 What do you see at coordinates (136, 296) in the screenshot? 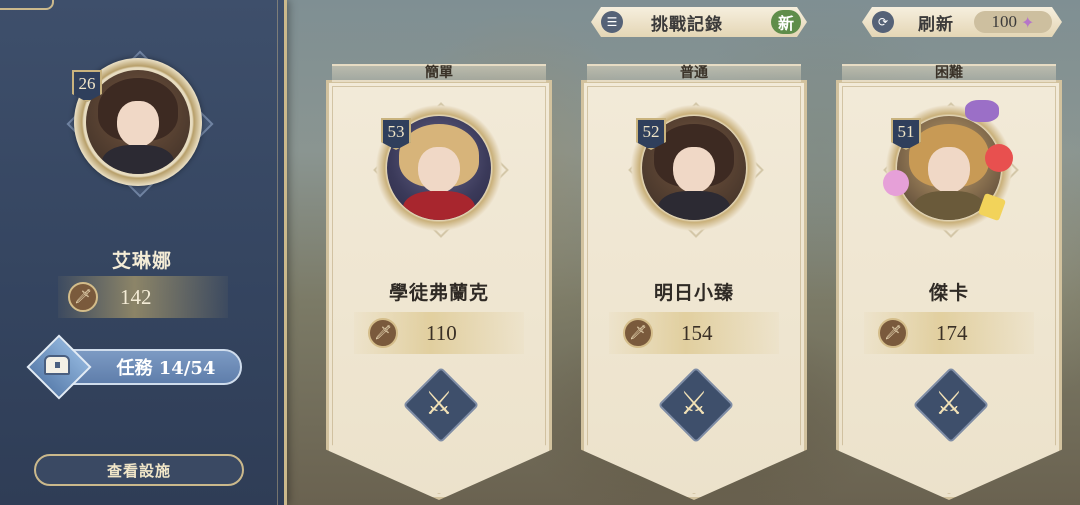
I see `player-power-value: 142` at bounding box center [136, 296].